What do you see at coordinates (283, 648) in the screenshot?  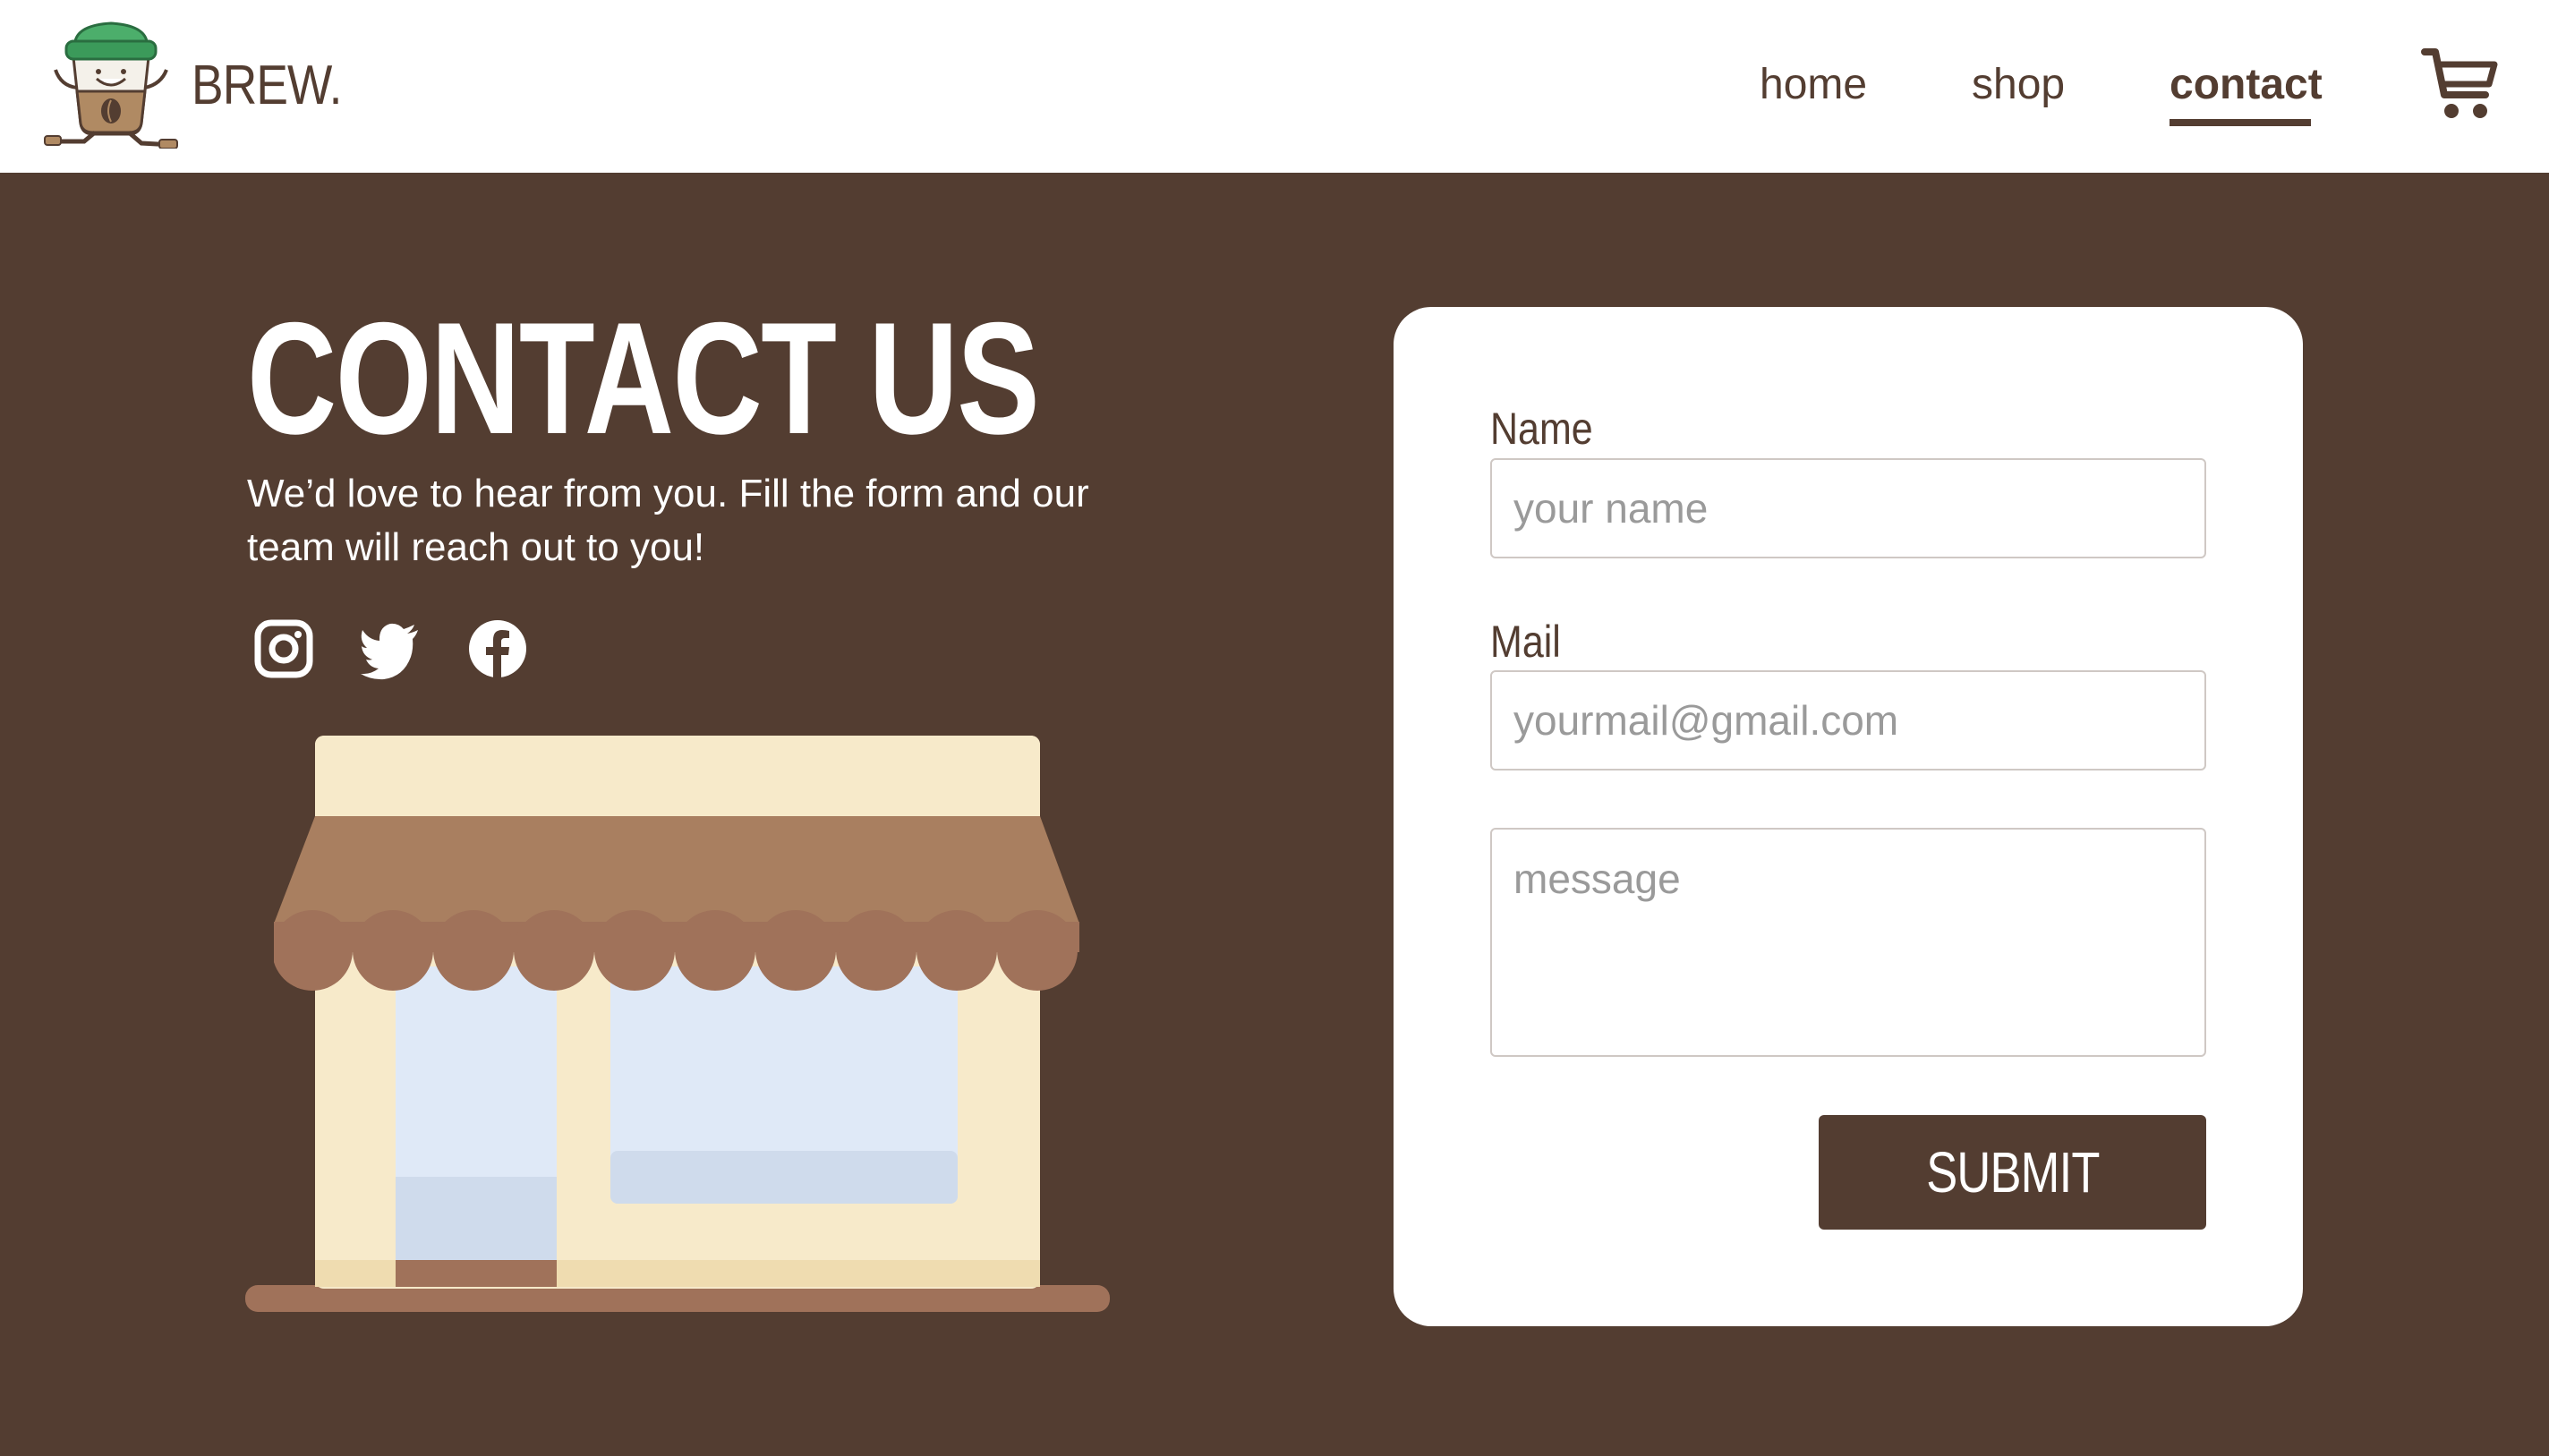 I see `instagram-icon` at bounding box center [283, 648].